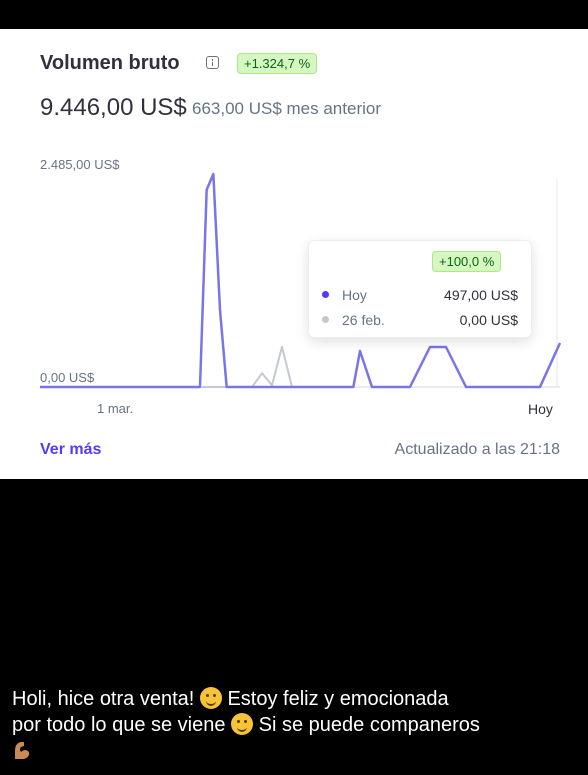 The height and width of the screenshot is (775, 588). What do you see at coordinates (481, 295) in the screenshot?
I see `tooltip-value-current: 497,00 US$` at bounding box center [481, 295].